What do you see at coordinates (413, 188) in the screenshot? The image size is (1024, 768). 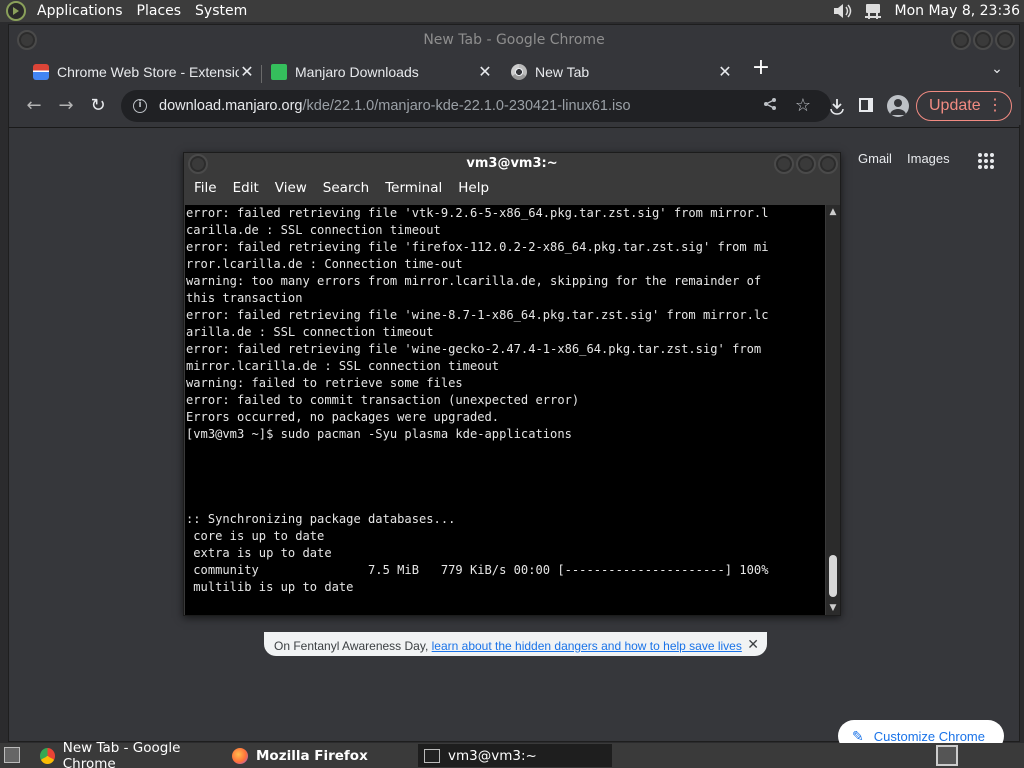 I see `menu-terminal: Terminal` at bounding box center [413, 188].